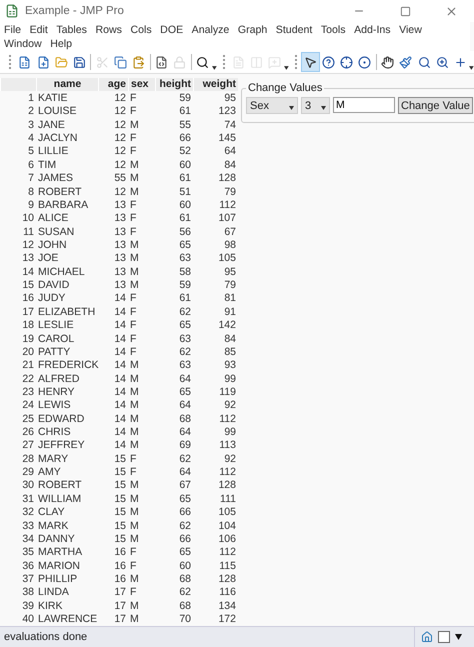 The height and width of the screenshot is (647, 474). I want to click on table-cell-text: 70, so click(185, 619).